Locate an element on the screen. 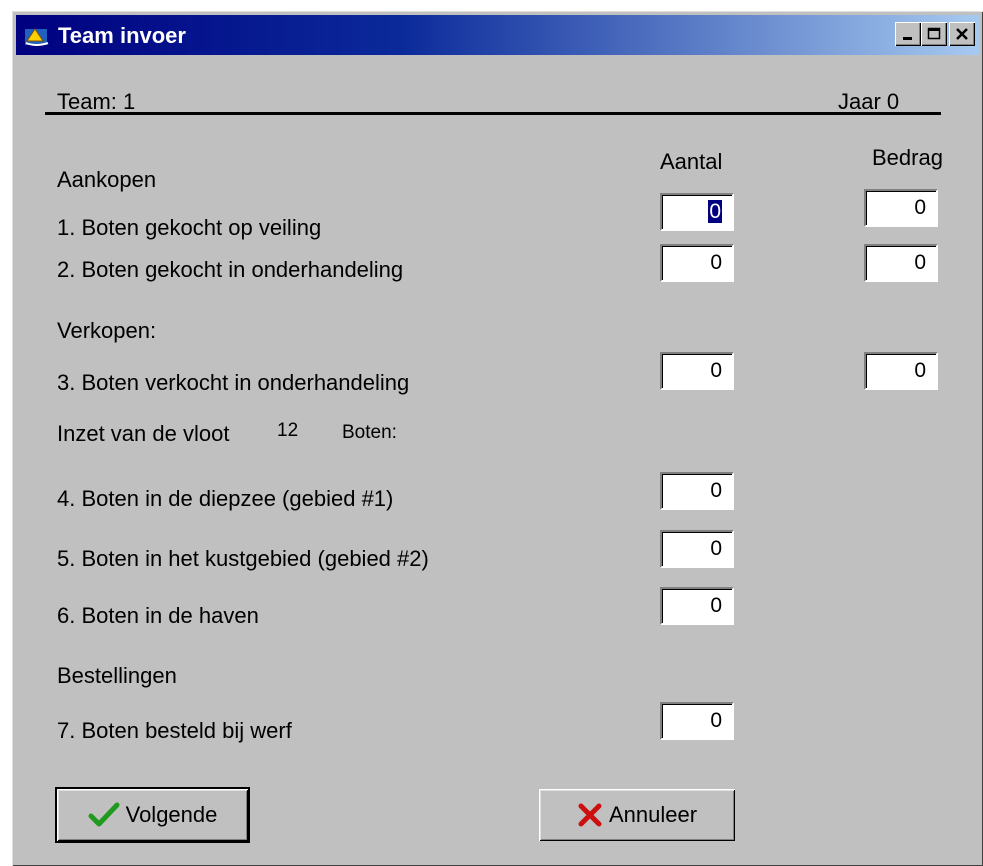 This screenshot has height=866, width=983. row-6-aantal-input: 0 is located at coordinates (697, 606).